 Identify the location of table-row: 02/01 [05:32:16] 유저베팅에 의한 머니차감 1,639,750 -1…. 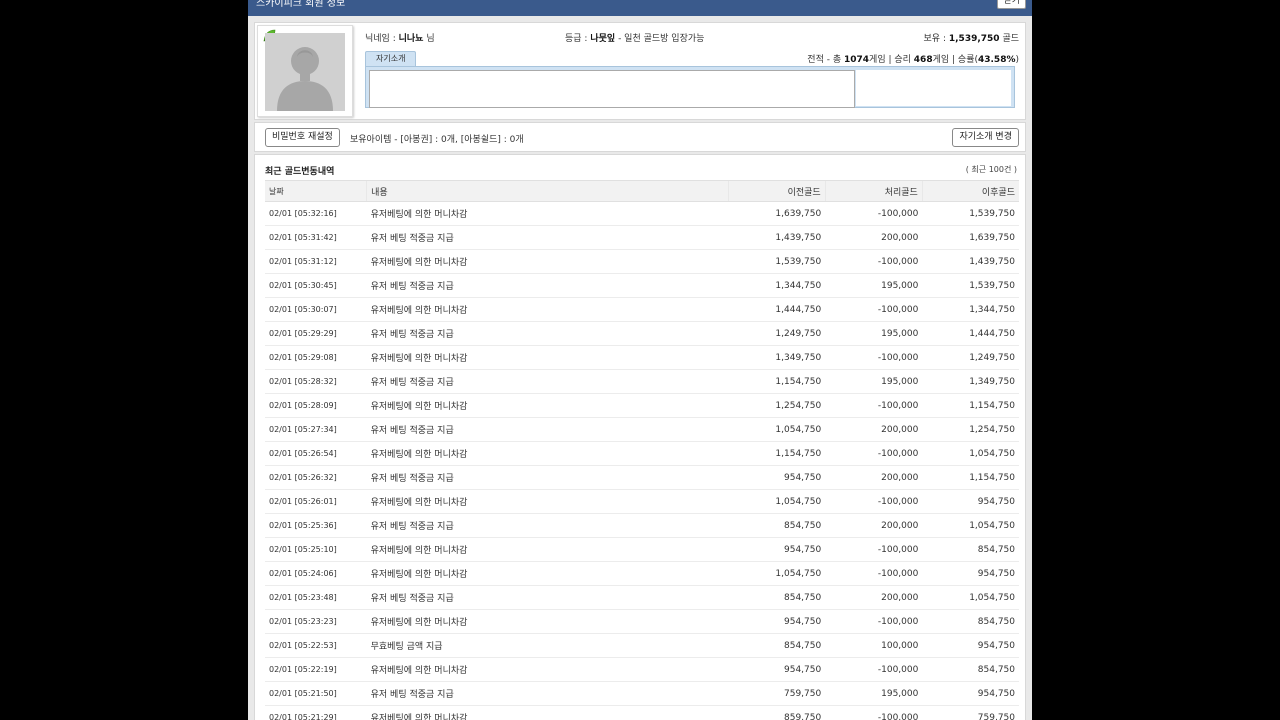
(642, 213).